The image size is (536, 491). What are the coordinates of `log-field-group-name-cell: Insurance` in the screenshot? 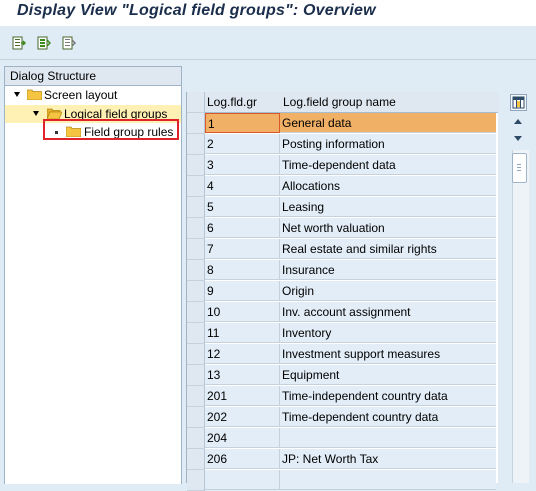 It's located at (388, 270).